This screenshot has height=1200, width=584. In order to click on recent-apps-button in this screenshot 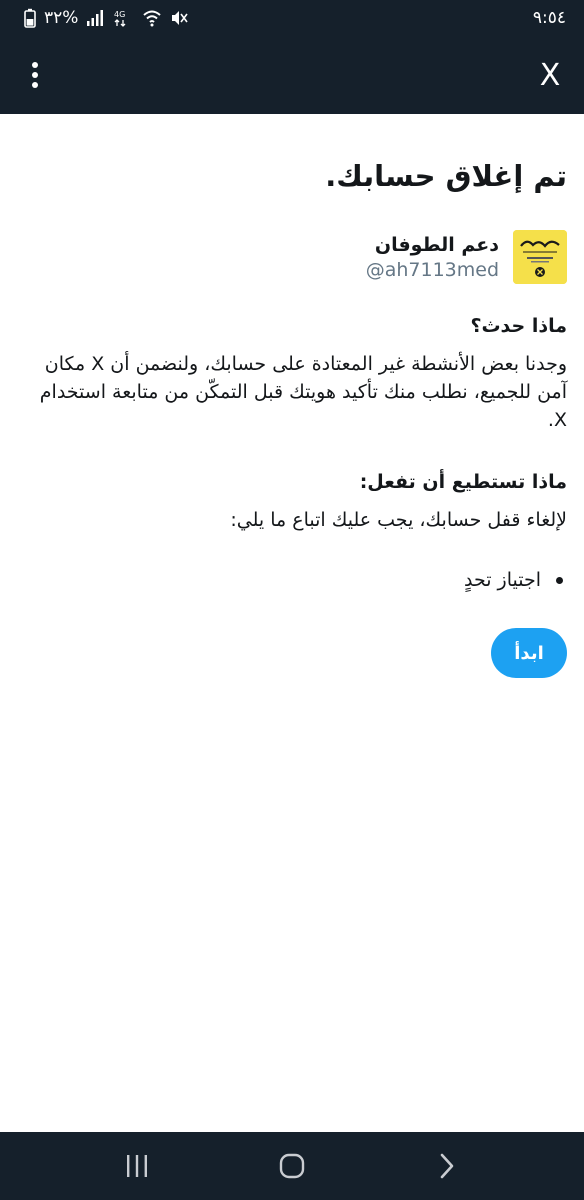, I will do `click(137, 1166)`.